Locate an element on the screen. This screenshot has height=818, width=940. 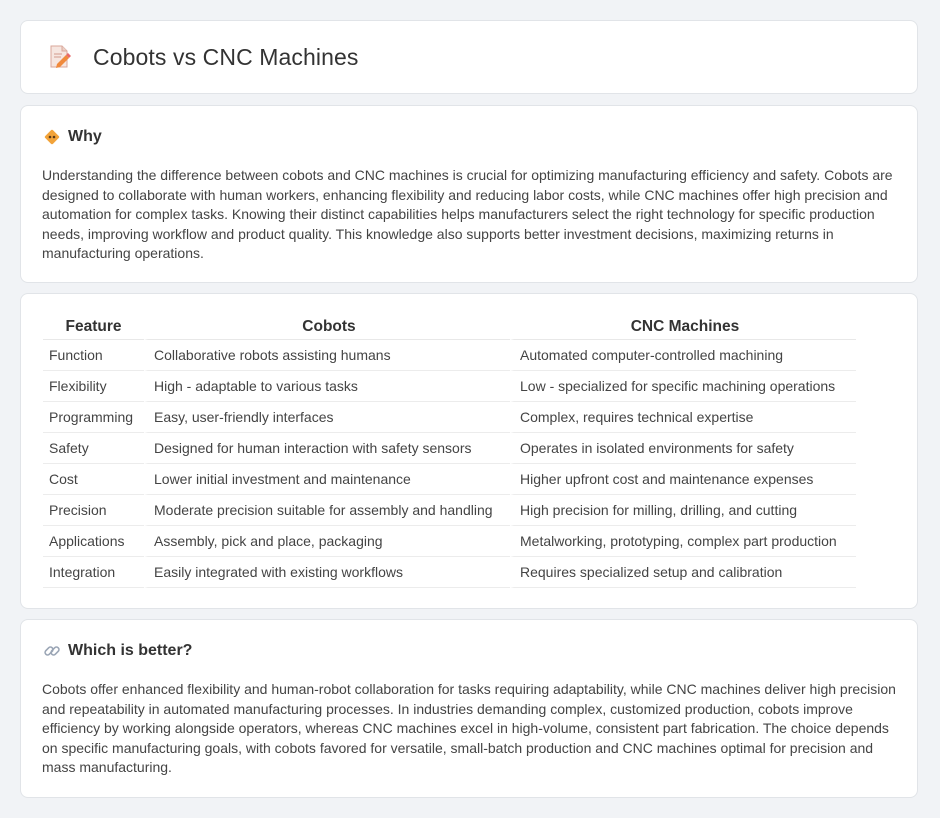
feature-cell: Cost is located at coordinates (93, 479).